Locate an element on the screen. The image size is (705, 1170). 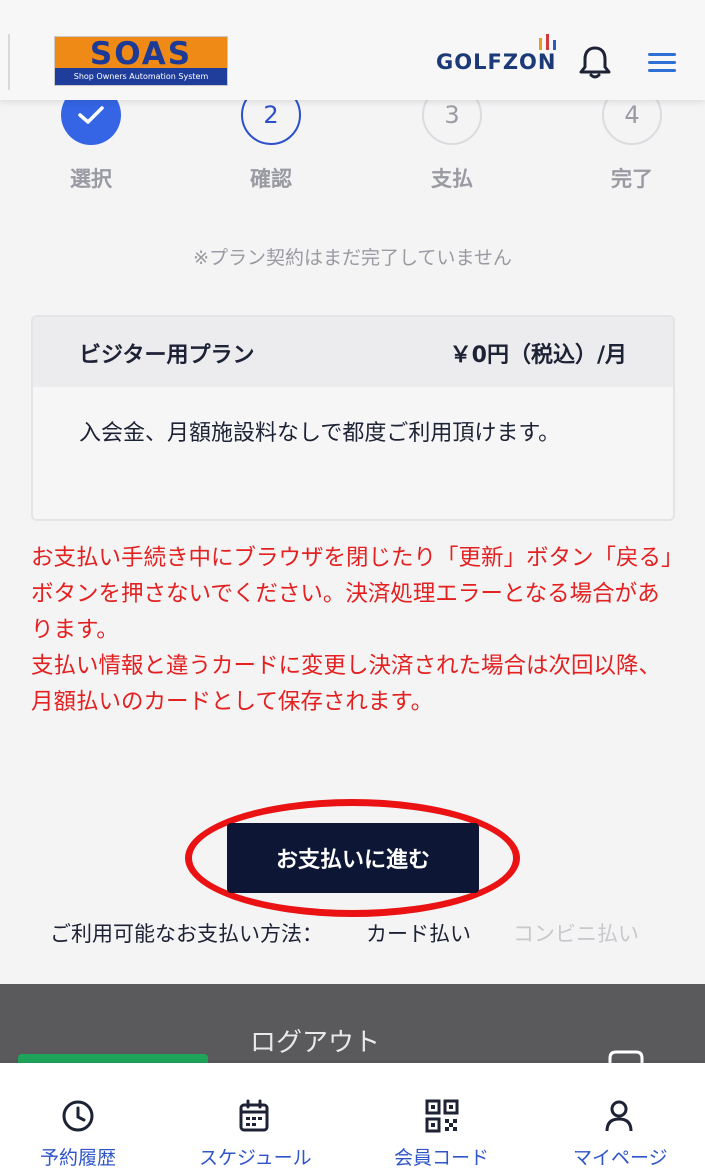
step-2-label: 確認 is located at coordinates (271, 179).